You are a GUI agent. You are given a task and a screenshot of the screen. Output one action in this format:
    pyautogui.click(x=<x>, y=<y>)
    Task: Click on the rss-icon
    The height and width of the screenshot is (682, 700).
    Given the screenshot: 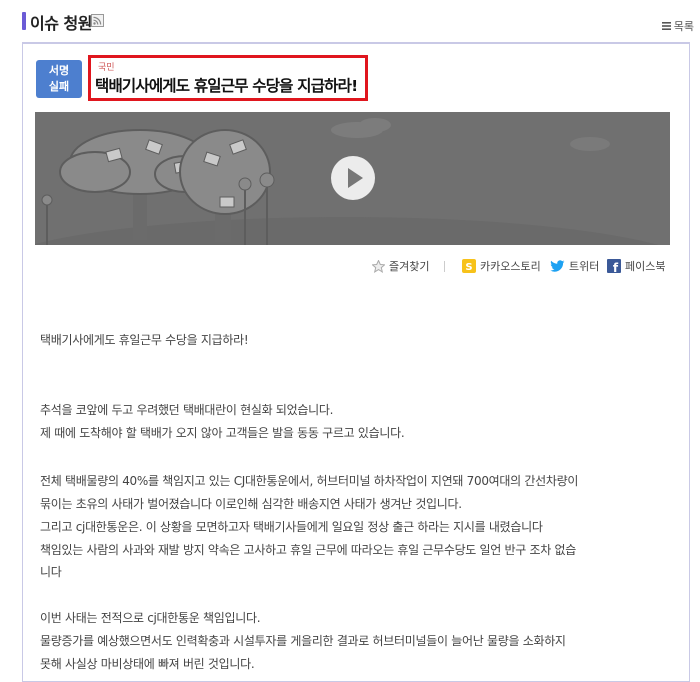 What is the action you would take?
    pyautogui.click(x=97, y=20)
    